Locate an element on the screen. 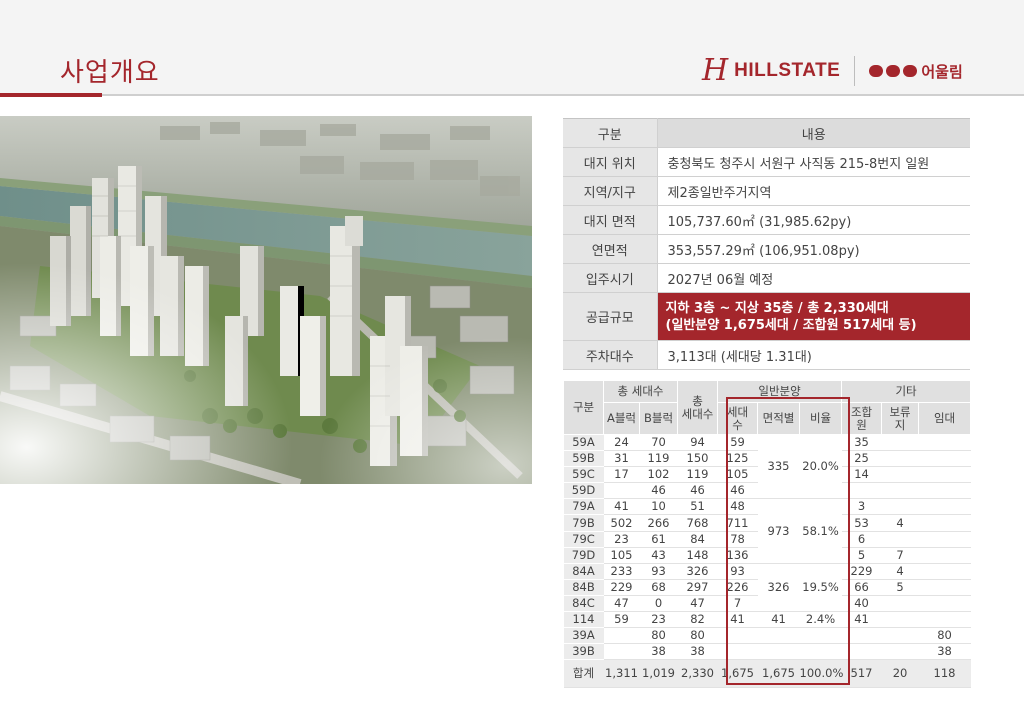  unit-block-b: 46 is located at coordinates (658, 491).